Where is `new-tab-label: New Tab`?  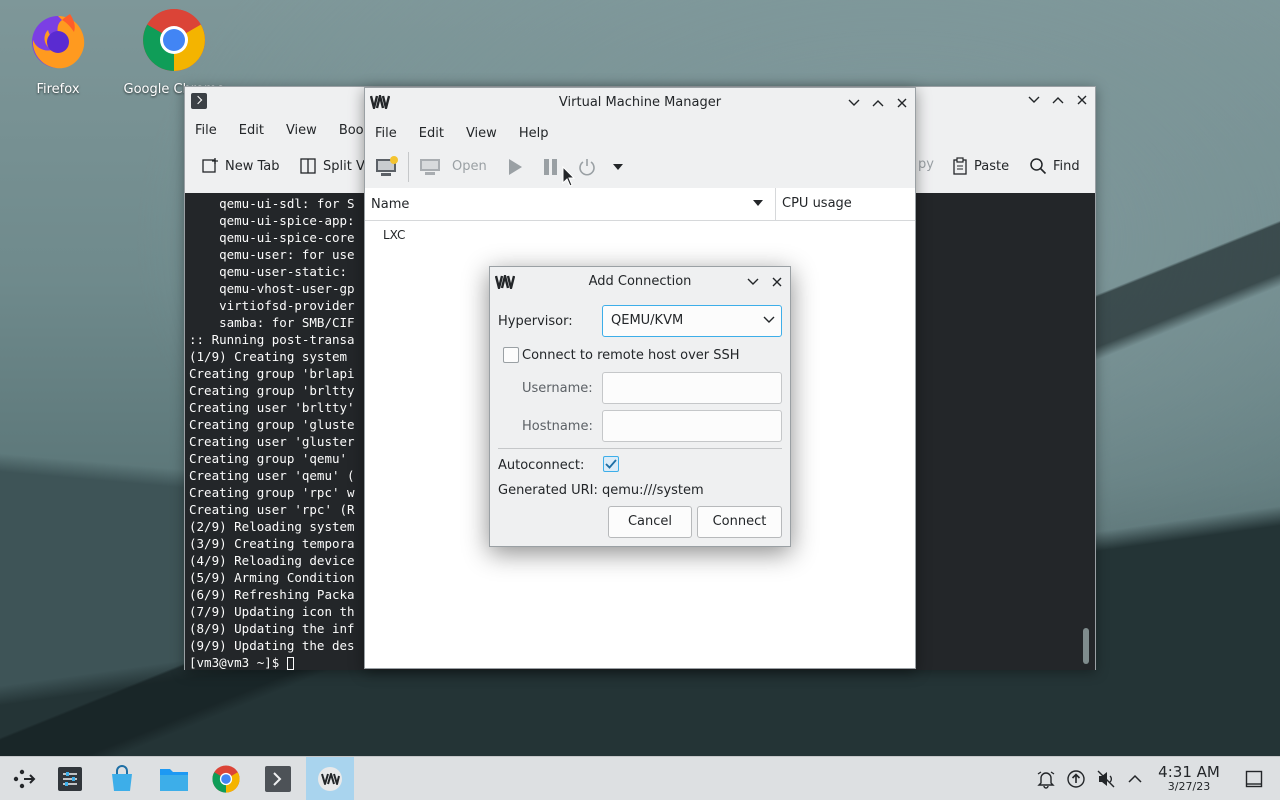
new-tab-label: New Tab is located at coordinates (252, 166).